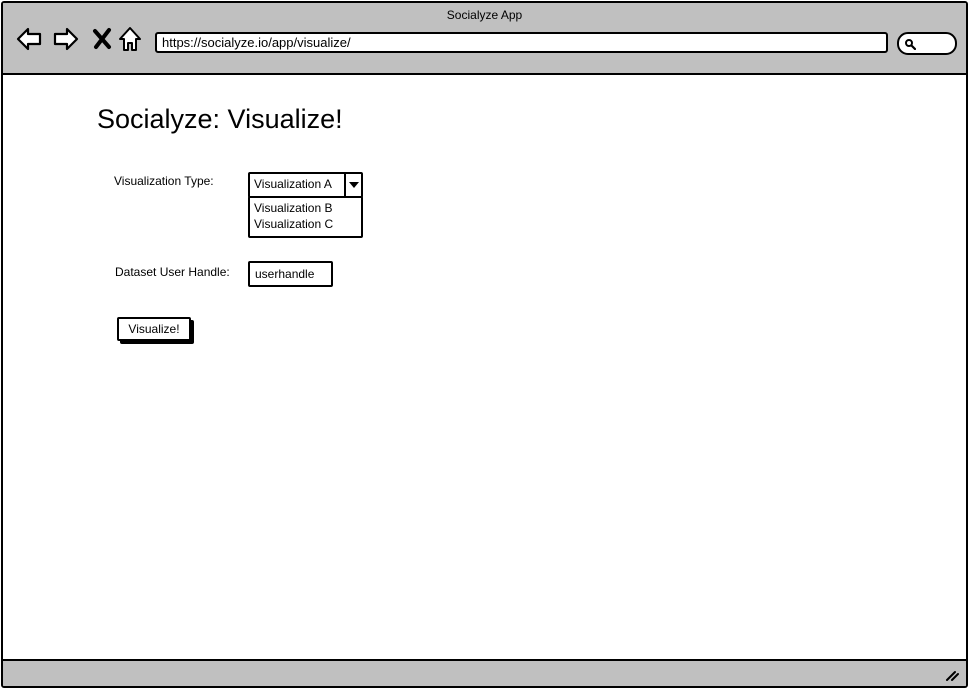  I want to click on search-icon, so click(910, 44).